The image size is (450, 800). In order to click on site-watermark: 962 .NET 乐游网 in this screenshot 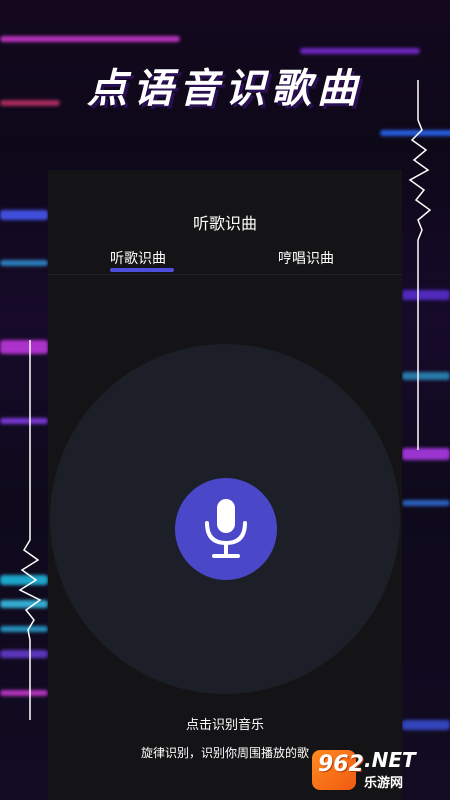, I will do `click(379, 770)`.